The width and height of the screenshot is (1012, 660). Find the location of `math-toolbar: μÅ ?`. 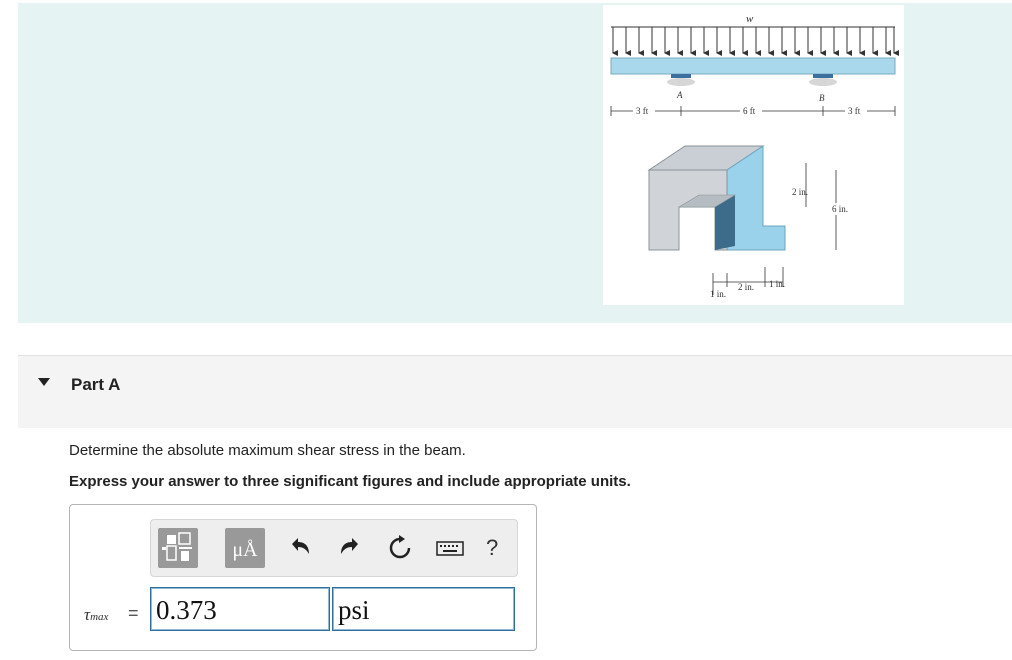

math-toolbar: μÅ ? is located at coordinates (334, 548).